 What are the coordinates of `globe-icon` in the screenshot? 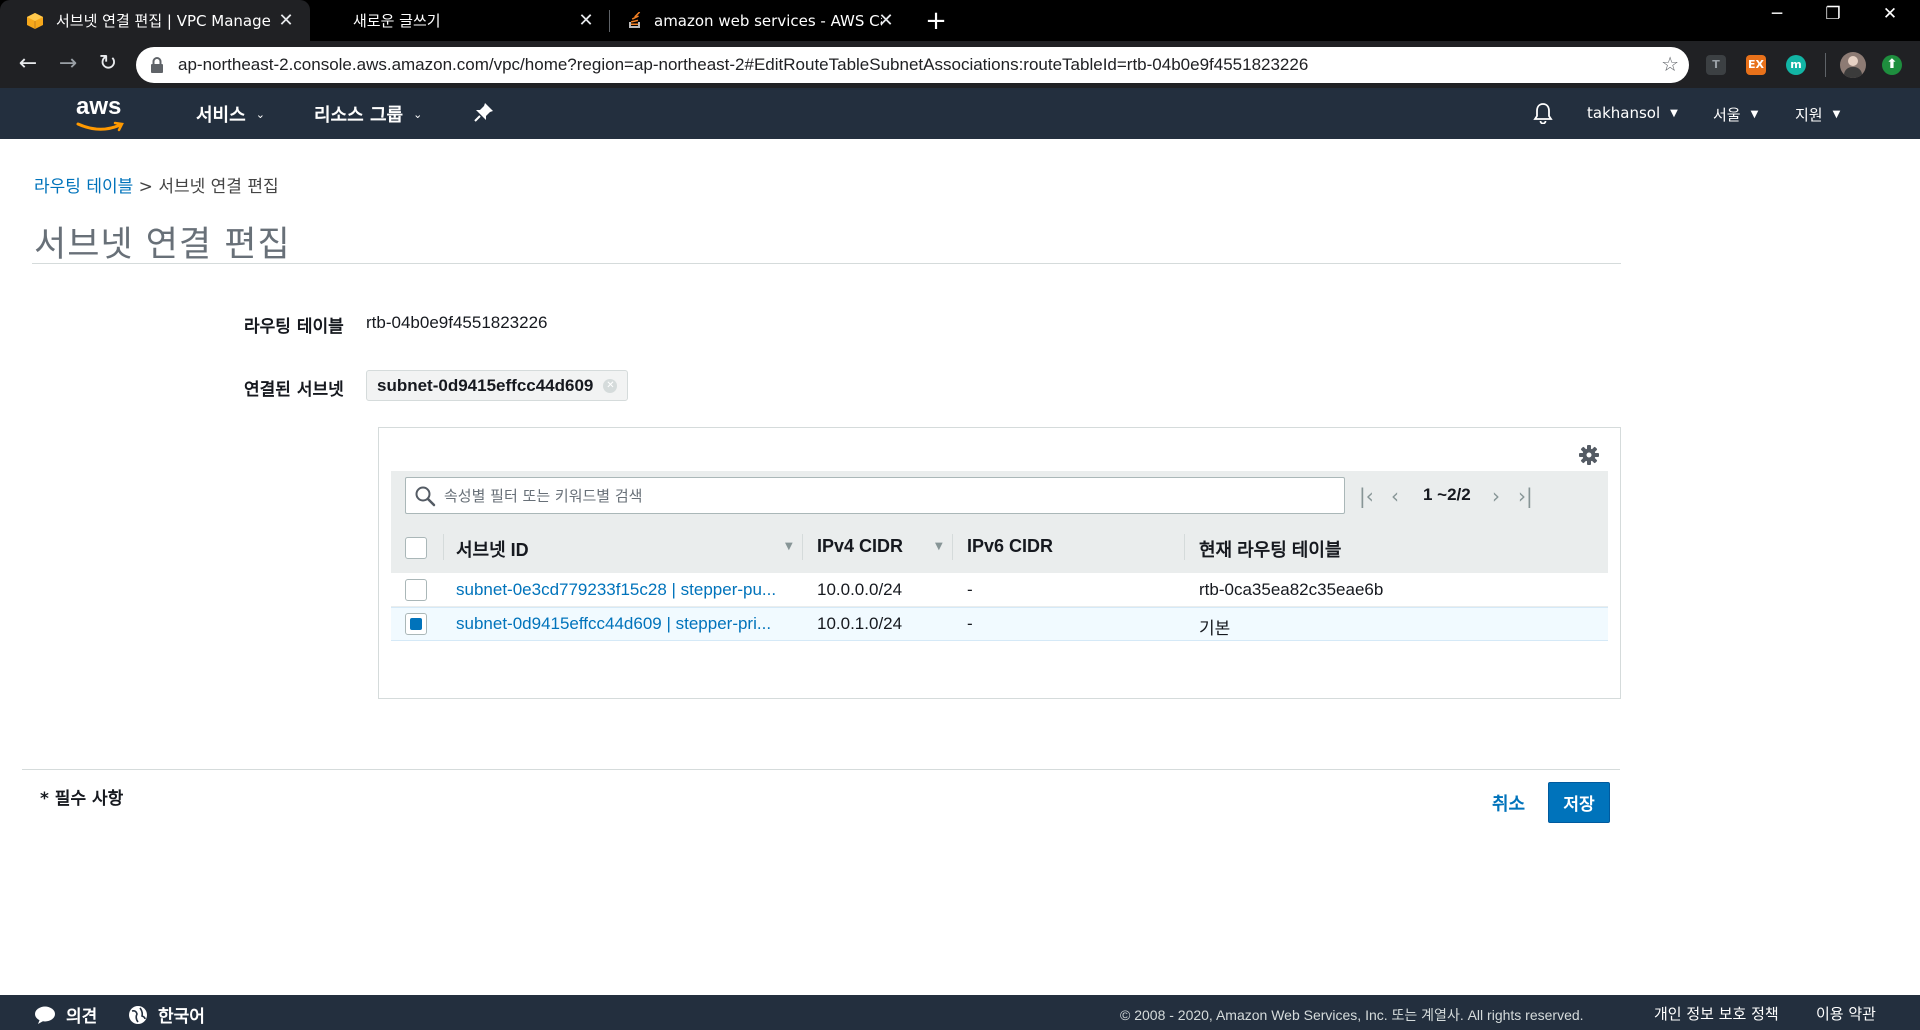 It's located at (138, 1014).